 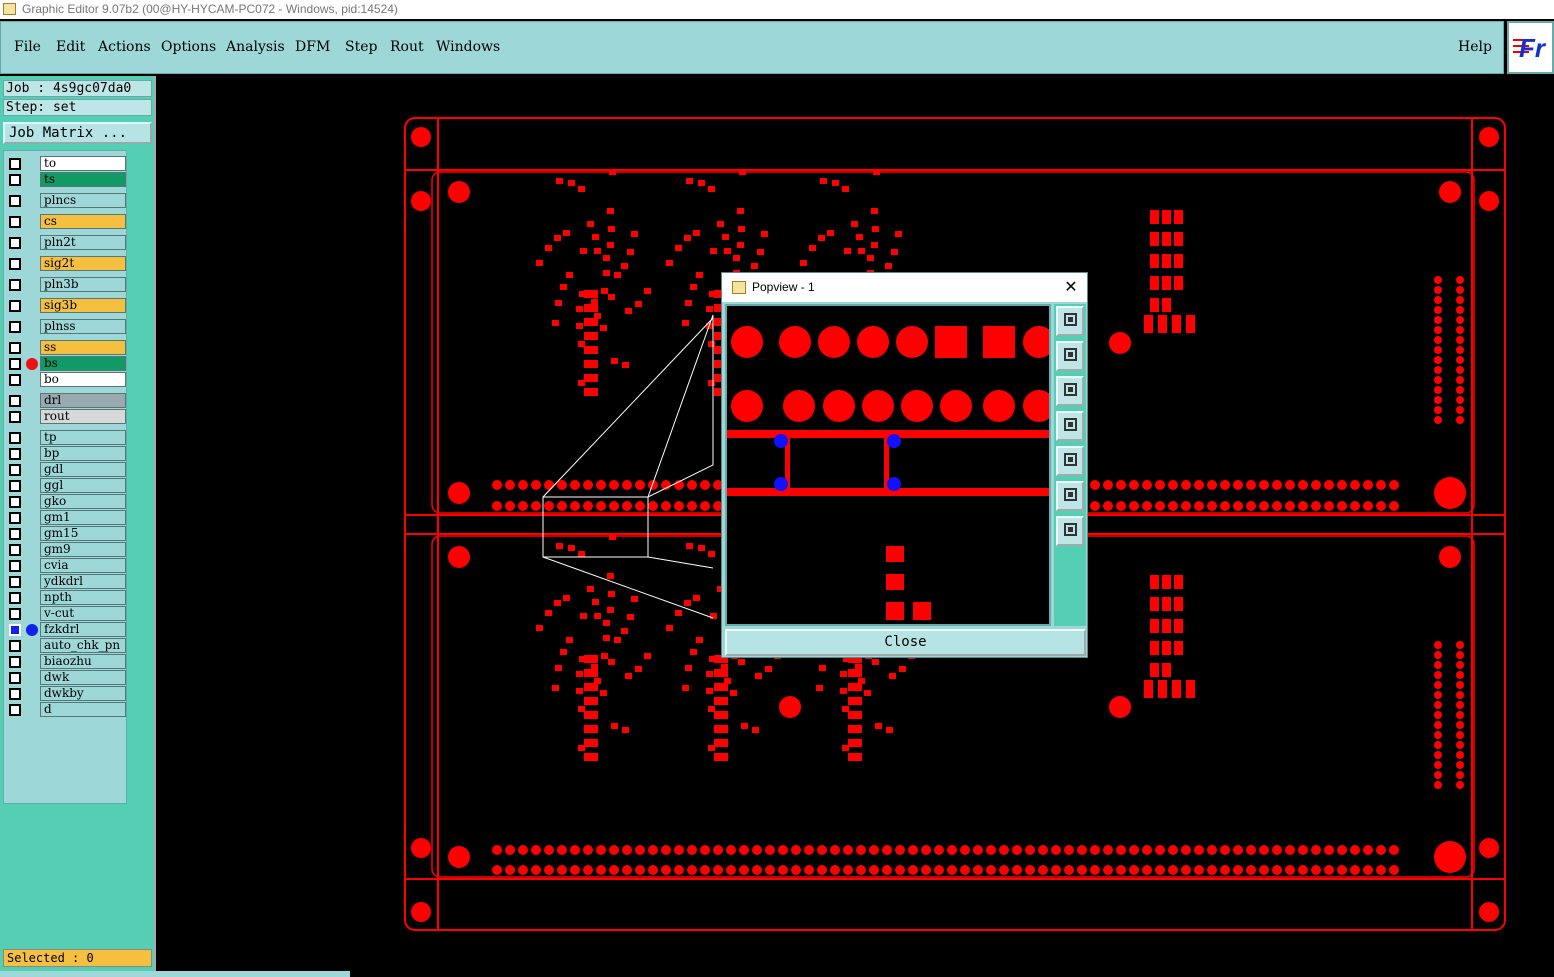 I want to click on menu-edit: Edit, so click(x=70, y=47).